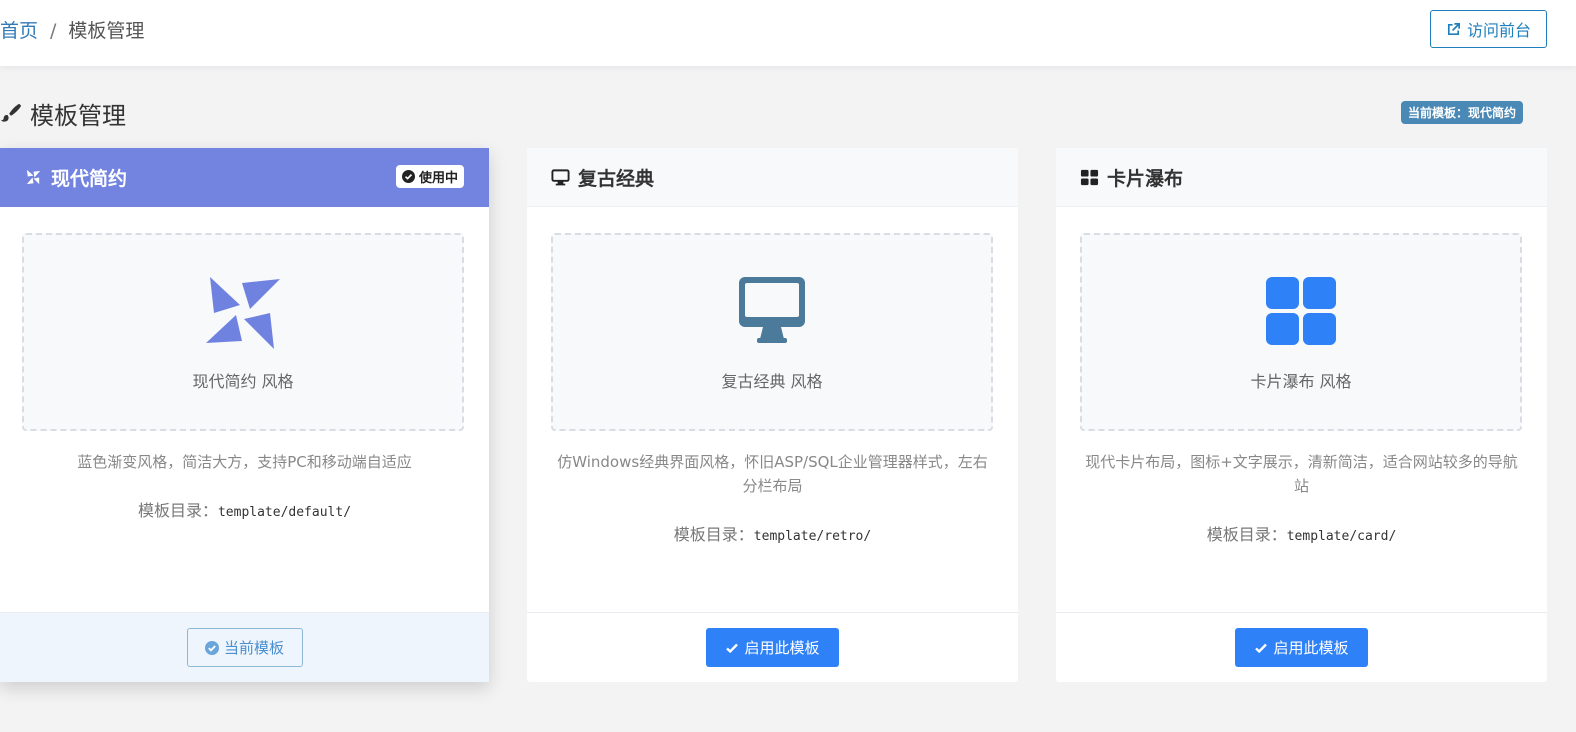 The height and width of the screenshot is (732, 1576). What do you see at coordinates (244, 462) in the screenshot?
I see `template-description: 蓝色渐变风格，简洁大方，支持PC和移动端自适应` at bounding box center [244, 462].